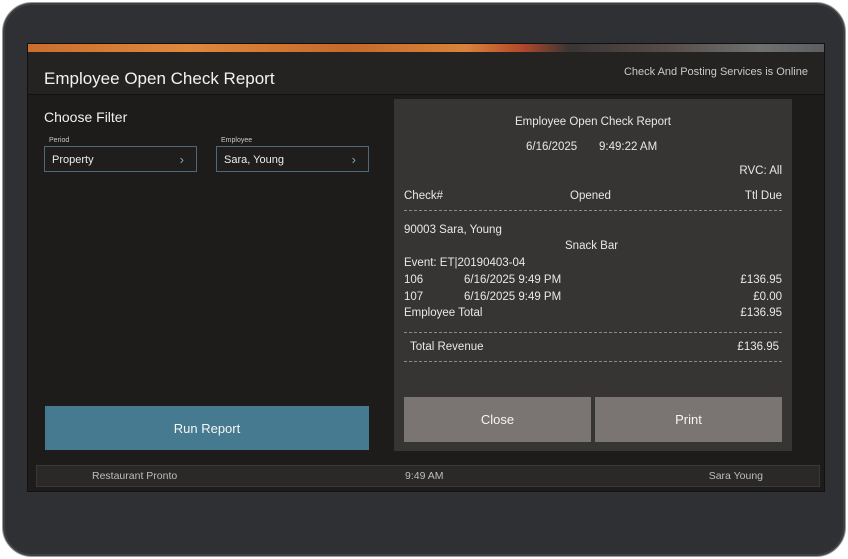  Describe the element at coordinates (86, 117) in the screenshot. I see `filter-title: Choose Filter` at that location.